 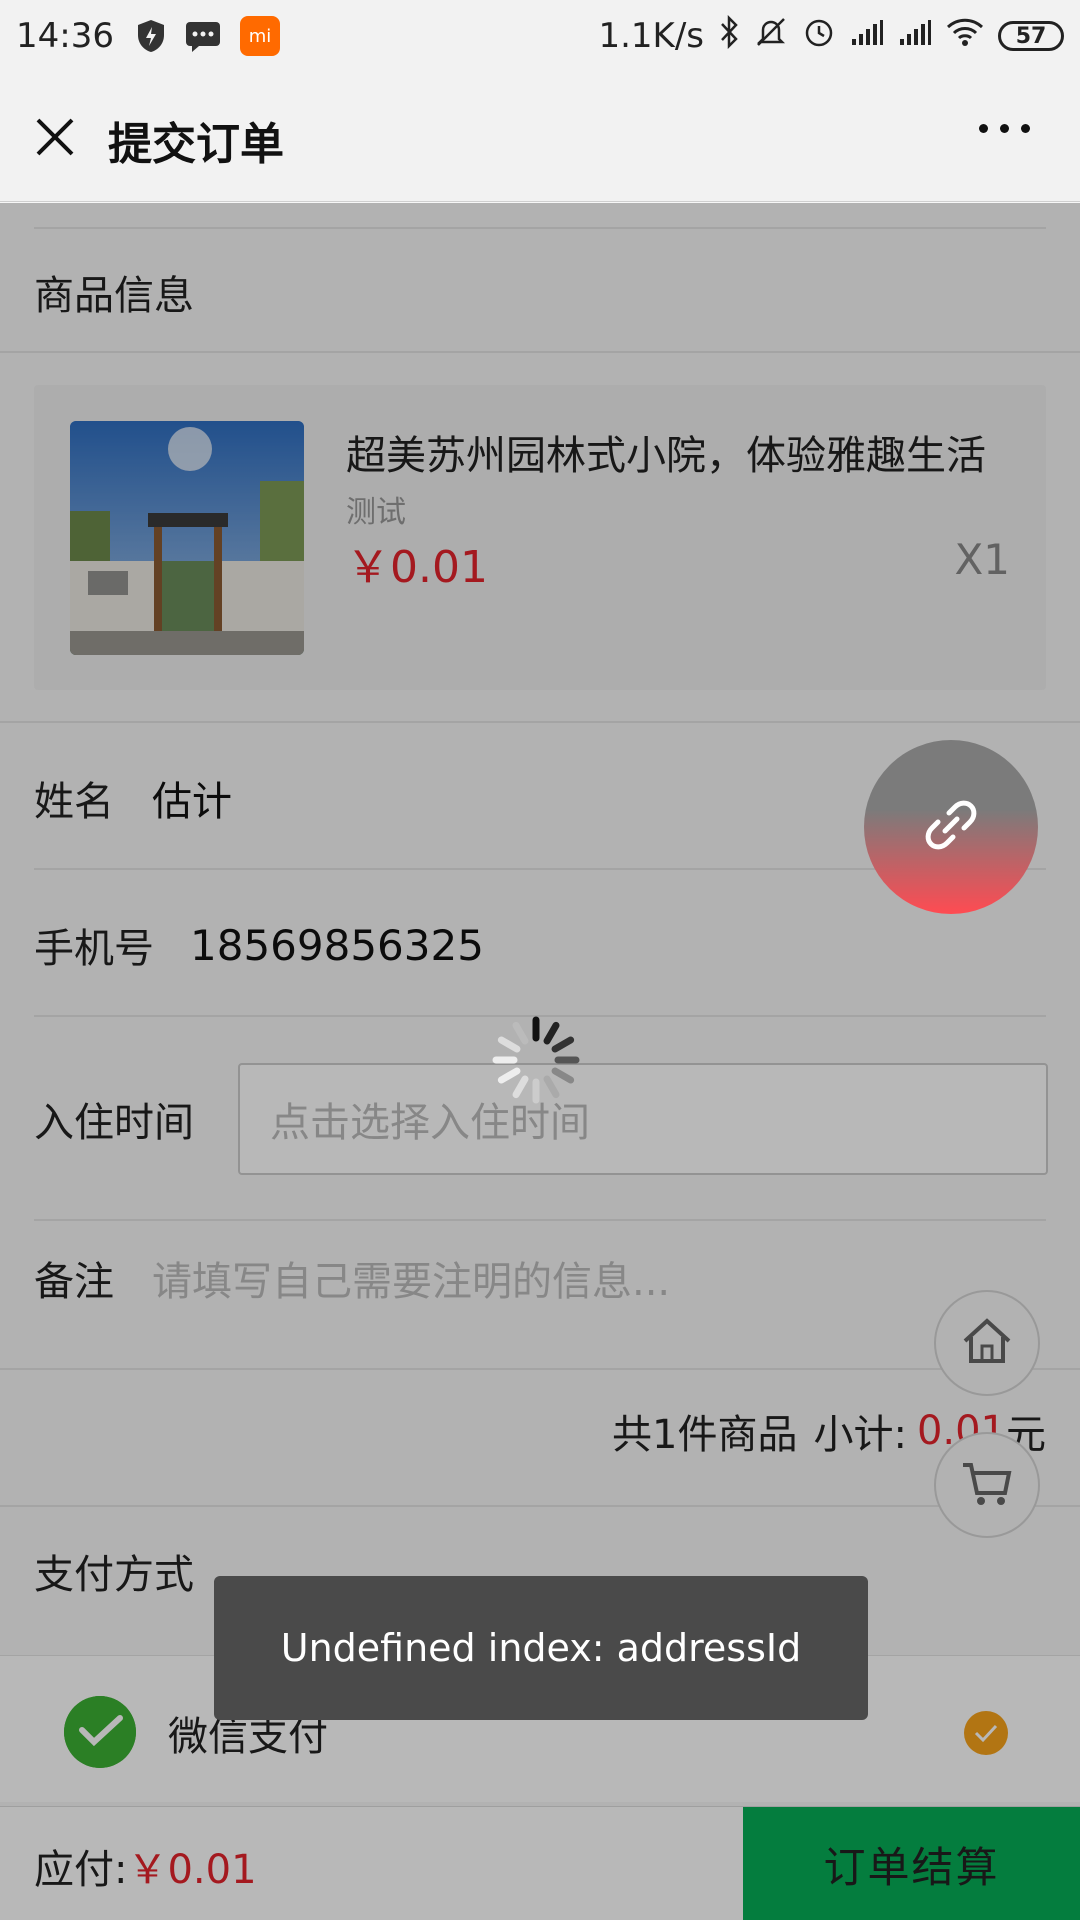 I want to click on link-icon, so click(x=951, y=827).